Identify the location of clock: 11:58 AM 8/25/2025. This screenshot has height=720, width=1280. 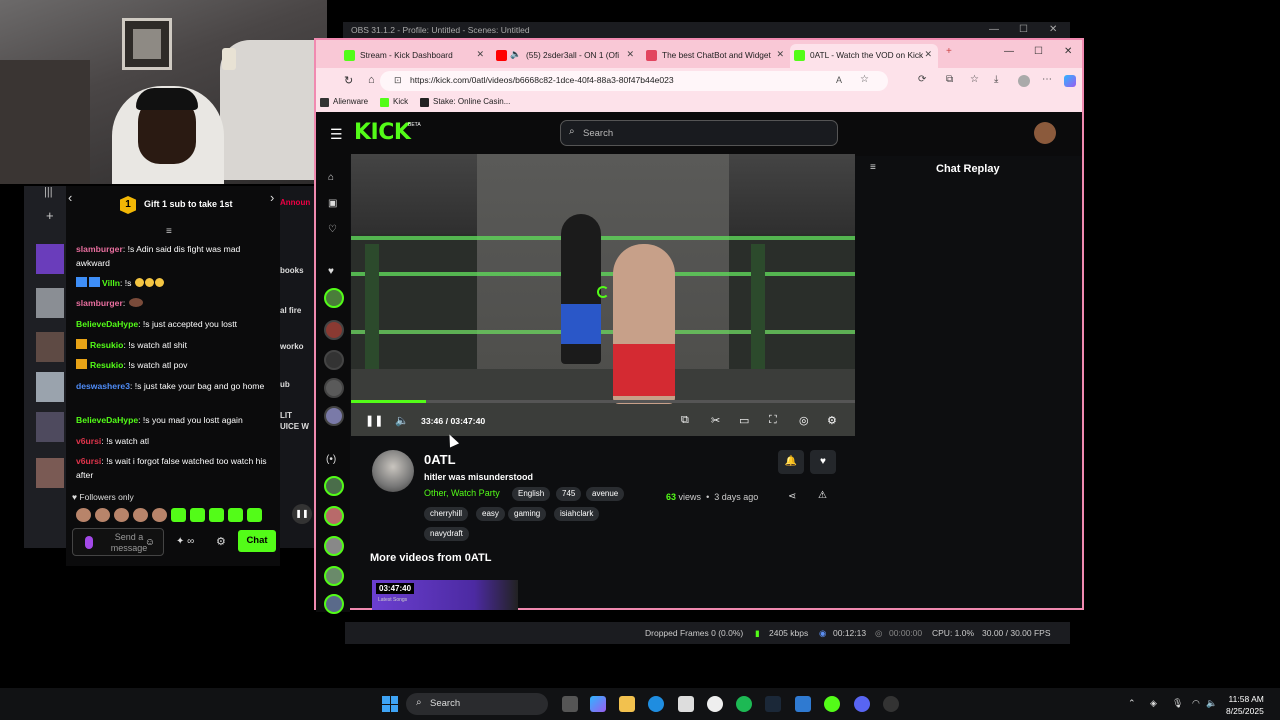
(1245, 705).